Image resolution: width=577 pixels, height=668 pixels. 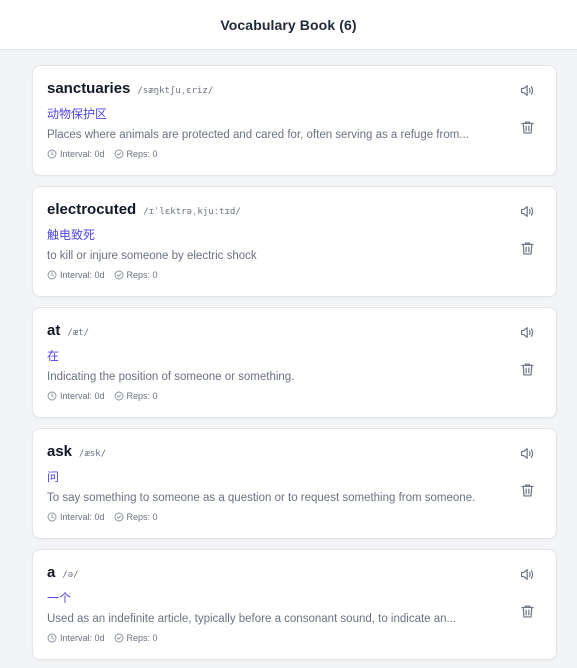 What do you see at coordinates (78, 333) in the screenshot?
I see `phonetic-text: /æt/` at bounding box center [78, 333].